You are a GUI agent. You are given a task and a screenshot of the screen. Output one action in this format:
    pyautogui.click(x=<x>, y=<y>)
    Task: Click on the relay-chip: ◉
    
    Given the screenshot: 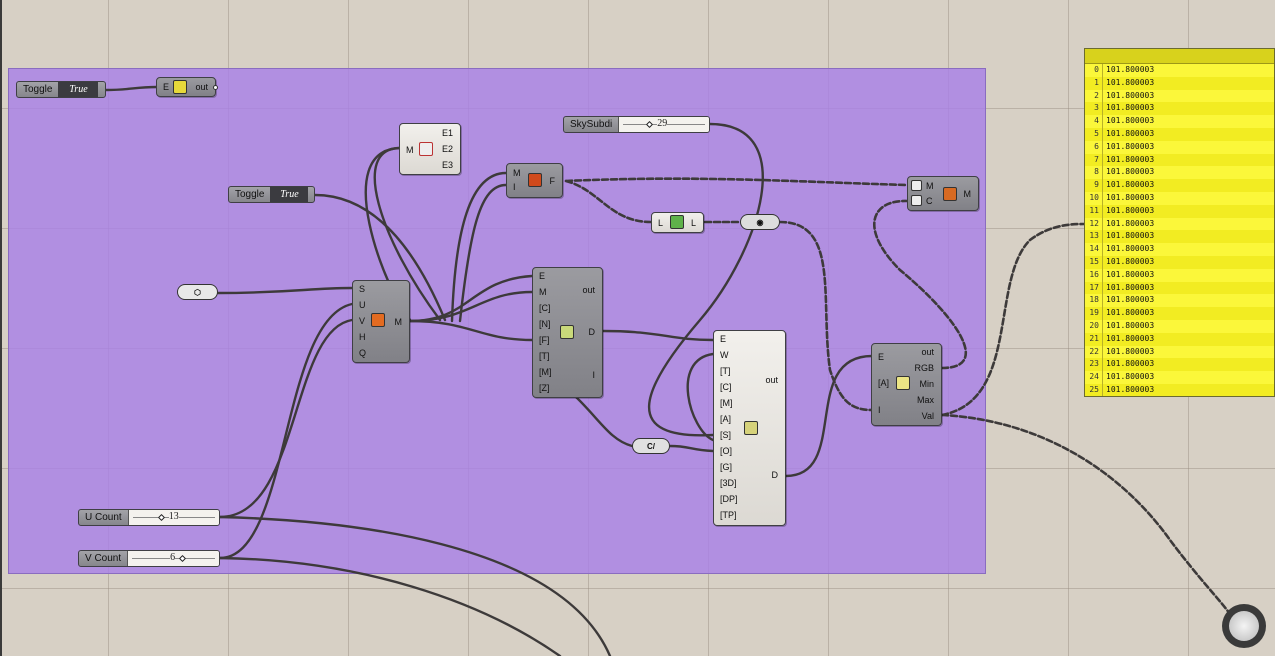 What is the action you would take?
    pyautogui.click(x=760, y=222)
    